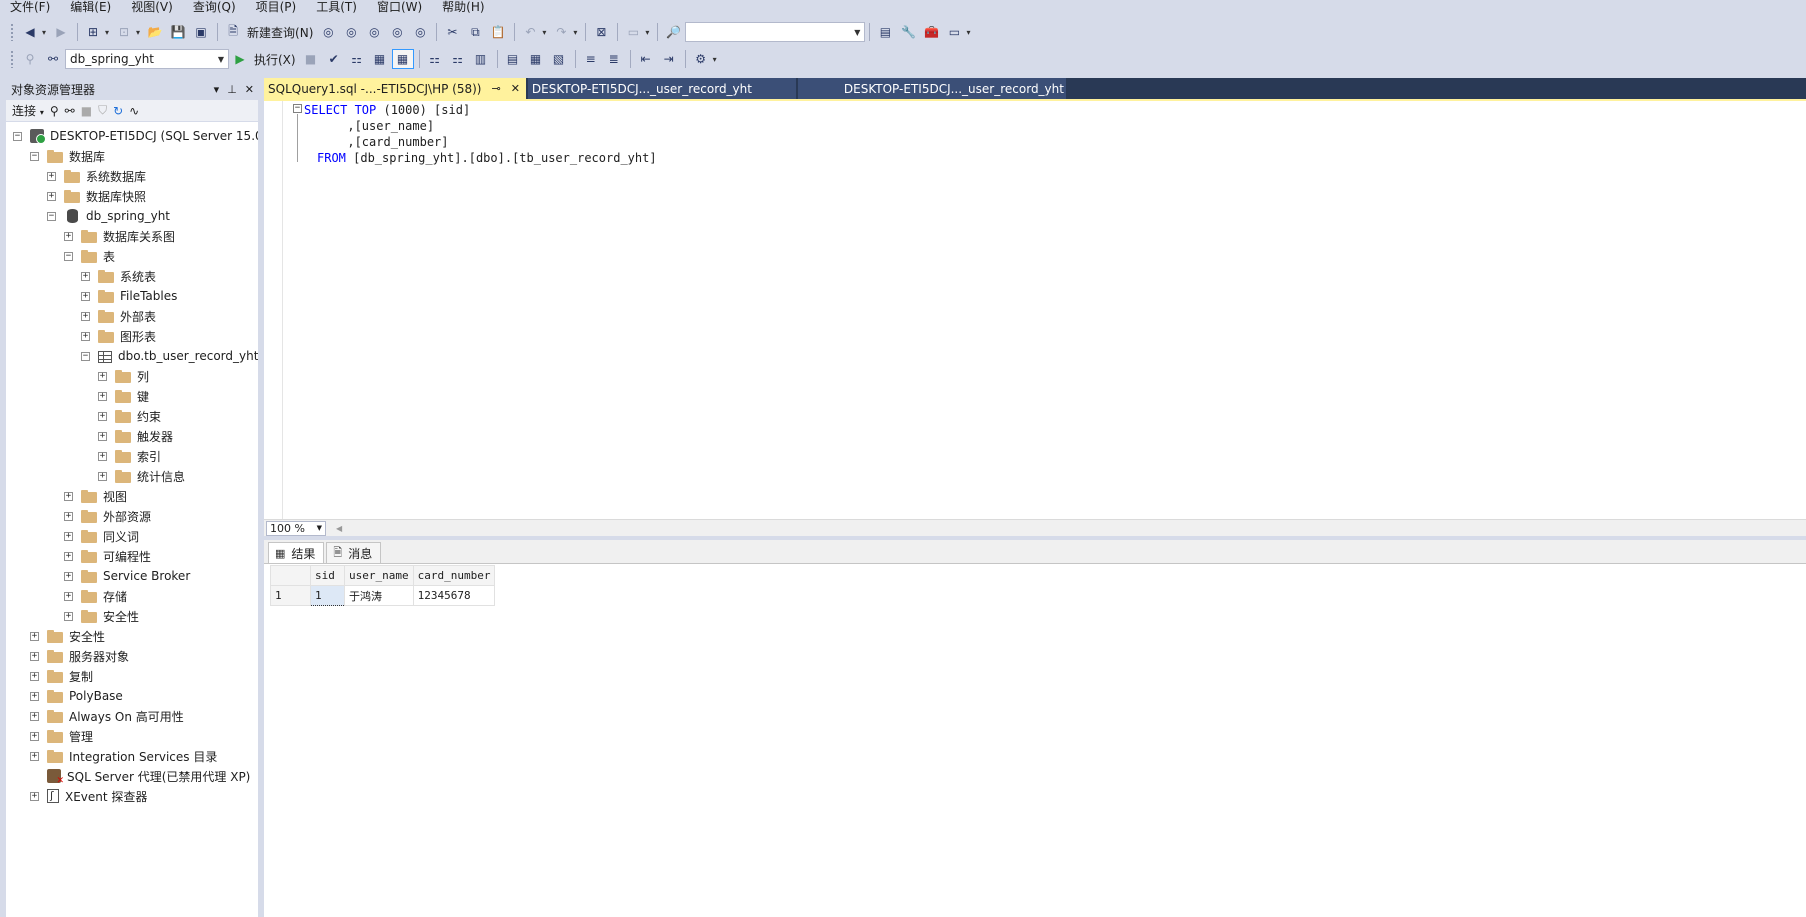 The height and width of the screenshot is (917, 1806). What do you see at coordinates (334, 59) in the screenshot?
I see `parse-icon: ✔` at bounding box center [334, 59].